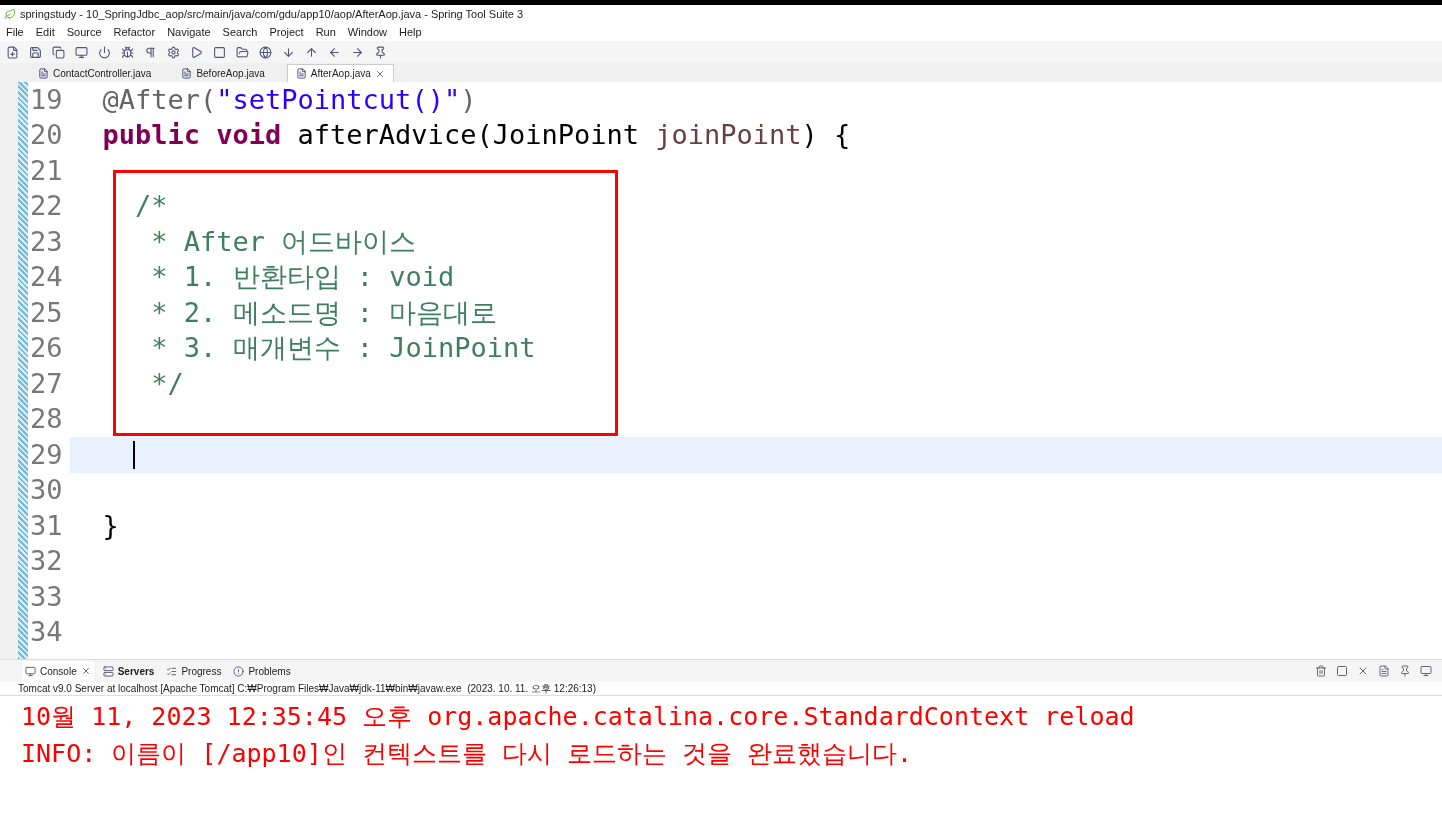  Describe the element at coordinates (151, 206) in the screenshot. I see `code-line: /*` at that location.